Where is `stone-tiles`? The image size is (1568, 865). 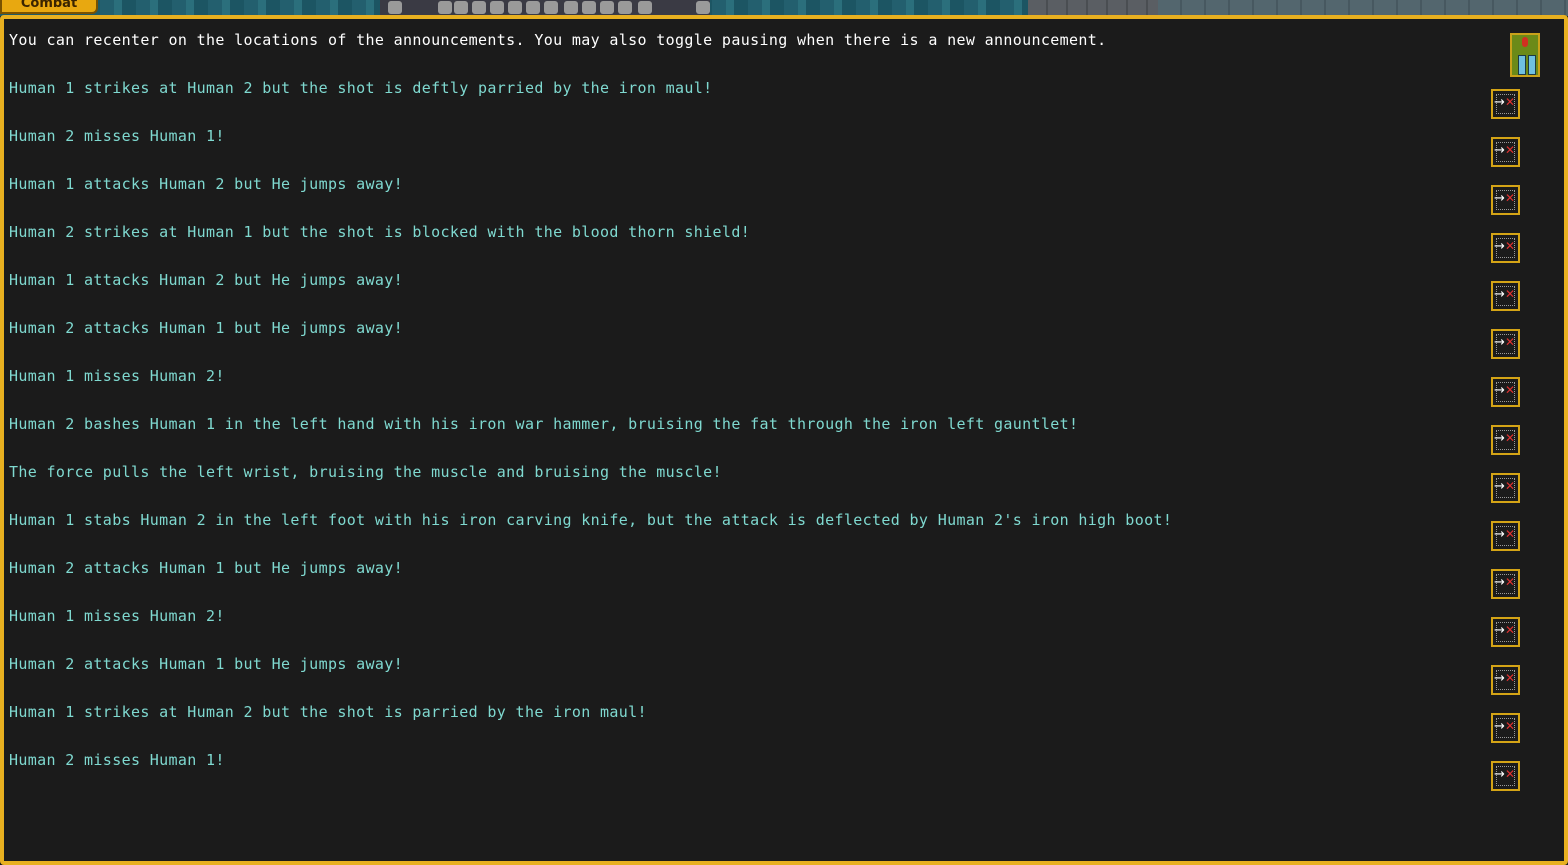 stone-tiles is located at coordinates (545, 8).